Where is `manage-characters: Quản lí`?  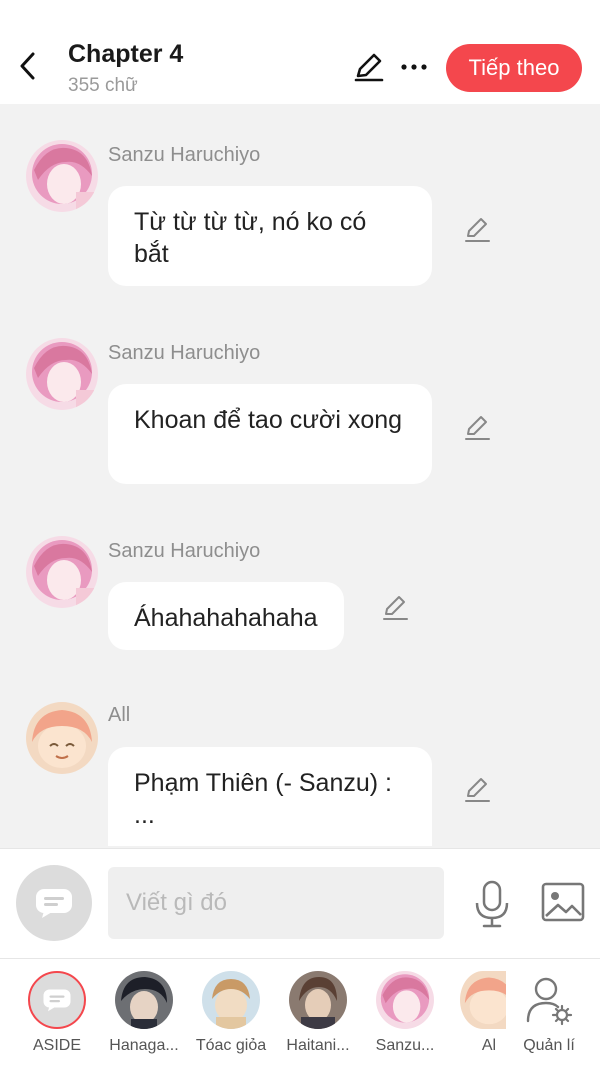 manage-characters: Quản lí is located at coordinates (548, 1017).